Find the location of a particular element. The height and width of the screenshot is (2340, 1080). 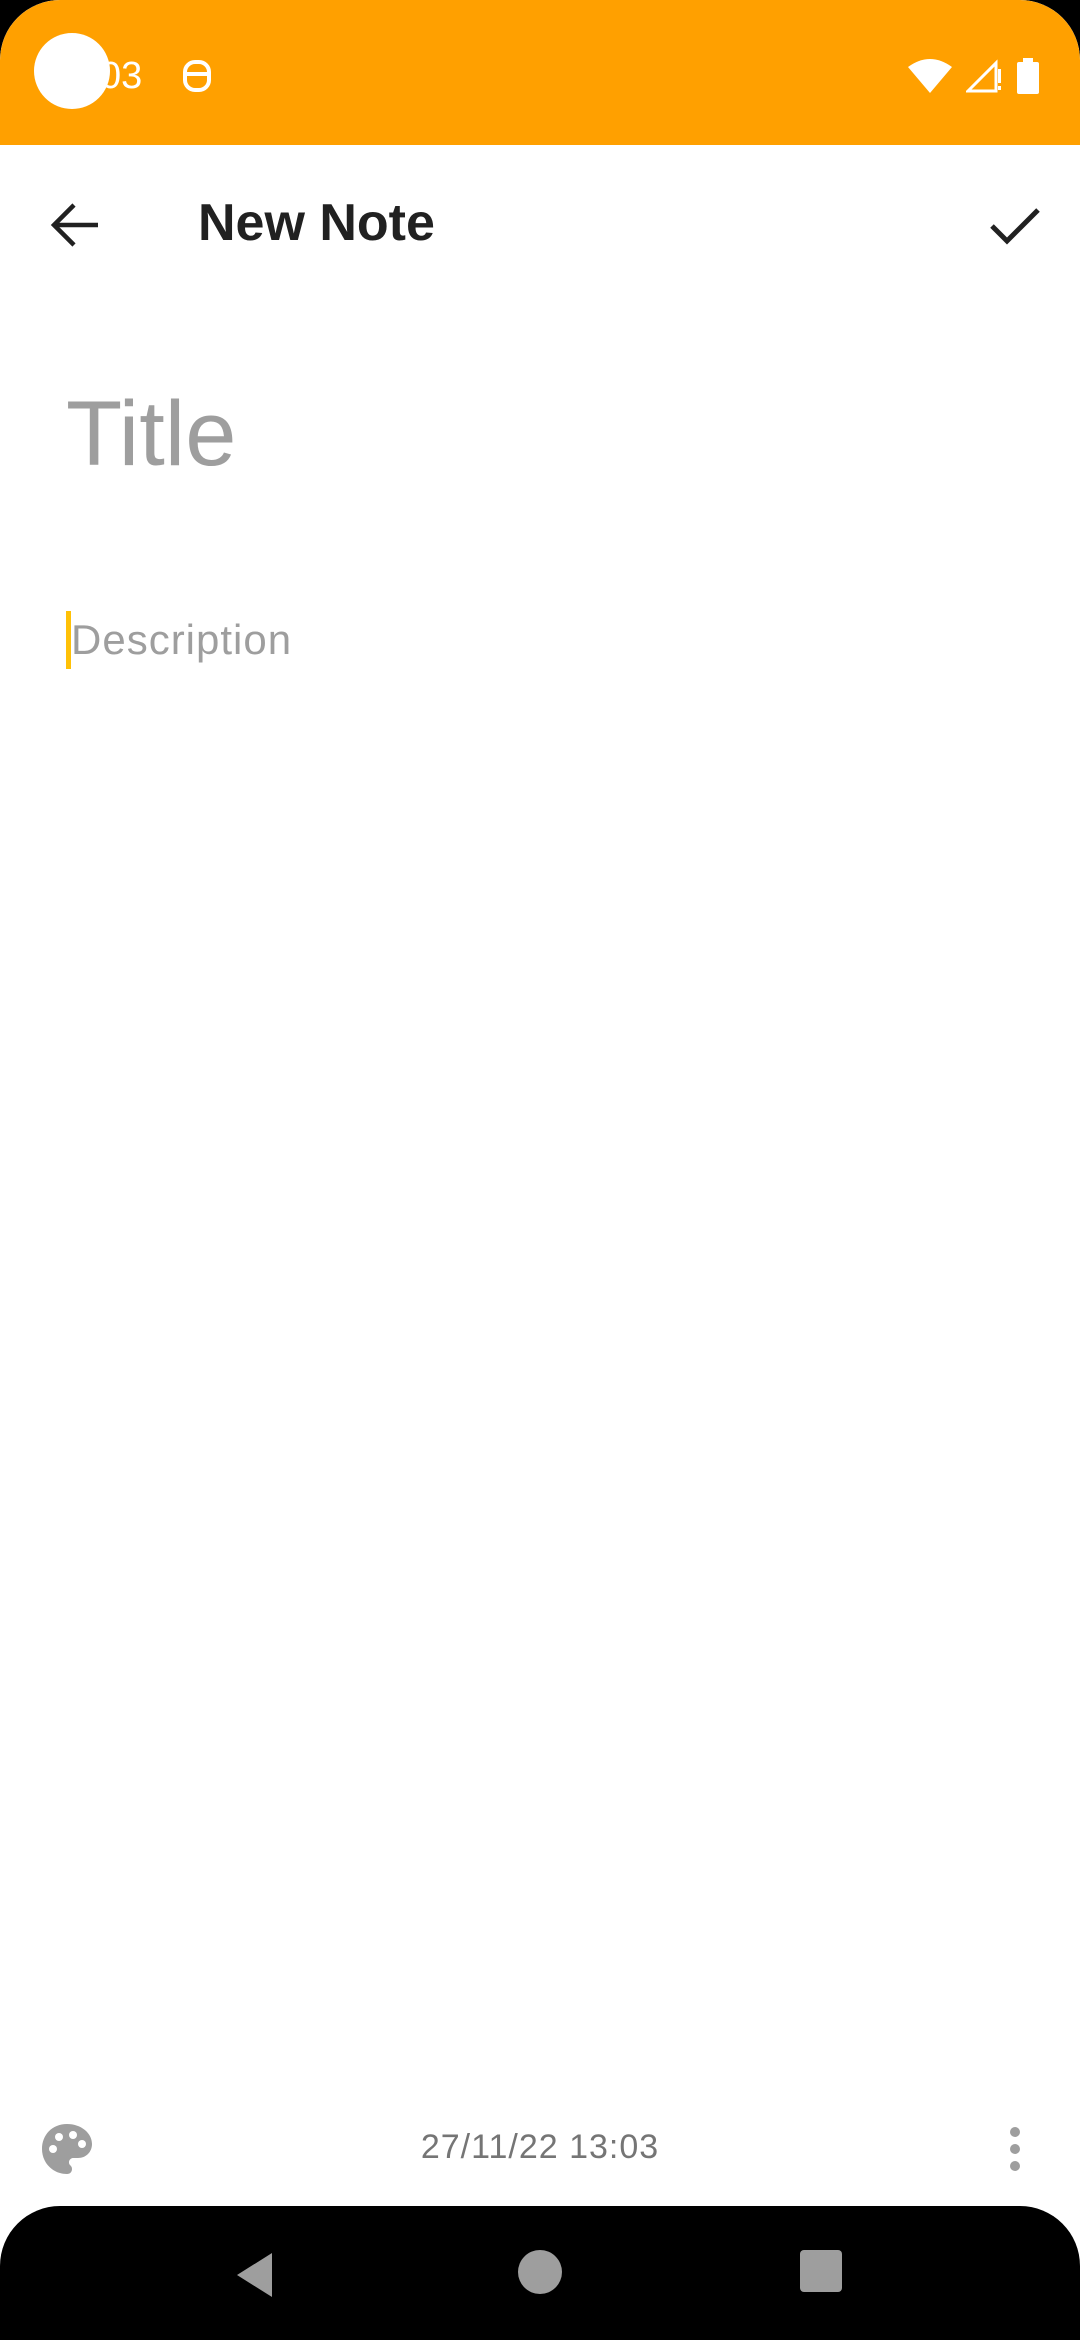

save-button is located at coordinates (1015, 226).